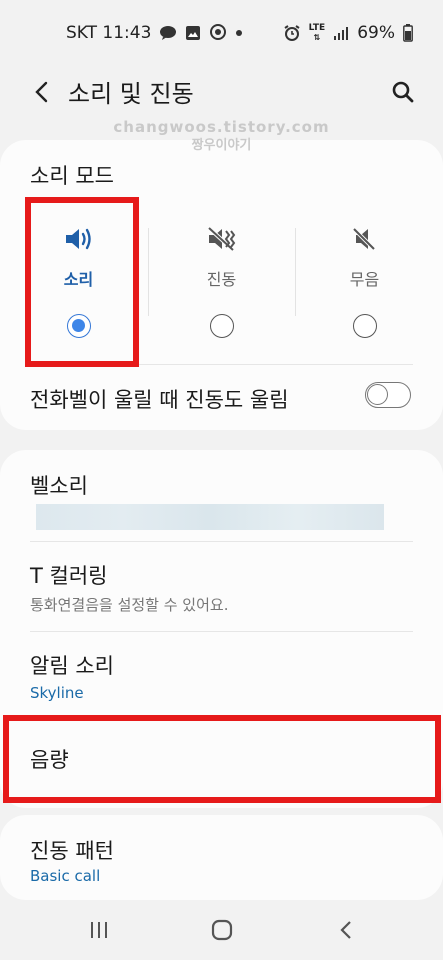 Image resolution: width=443 pixels, height=960 pixels. What do you see at coordinates (221, 674) in the screenshot?
I see `notification-sound-row: 알림 소리 Skyline` at bounding box center [221, 674].